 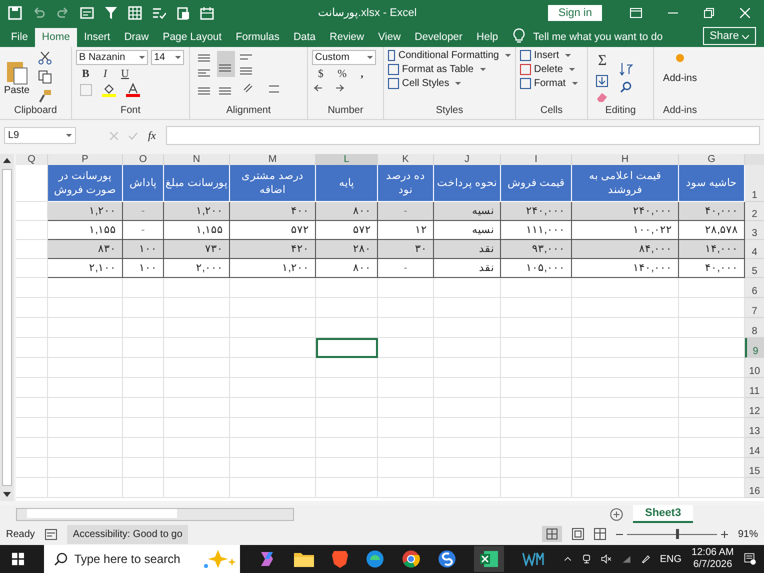 I want to click on clock-date: 6/7/2026, so click(x=712, y=565).